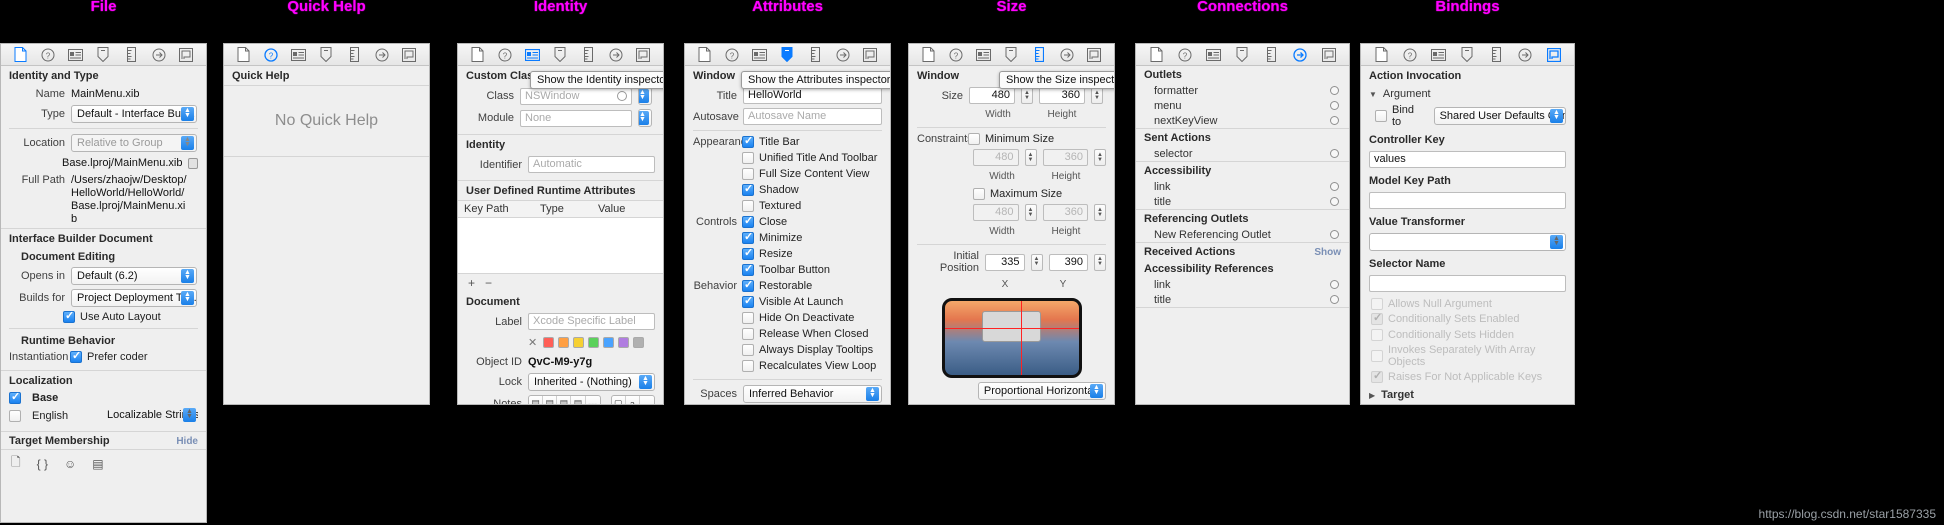 The width and height of the screenshot is (1944, 525). I want to click on accessibility-ref-row-title: title, so click(1242, 299).